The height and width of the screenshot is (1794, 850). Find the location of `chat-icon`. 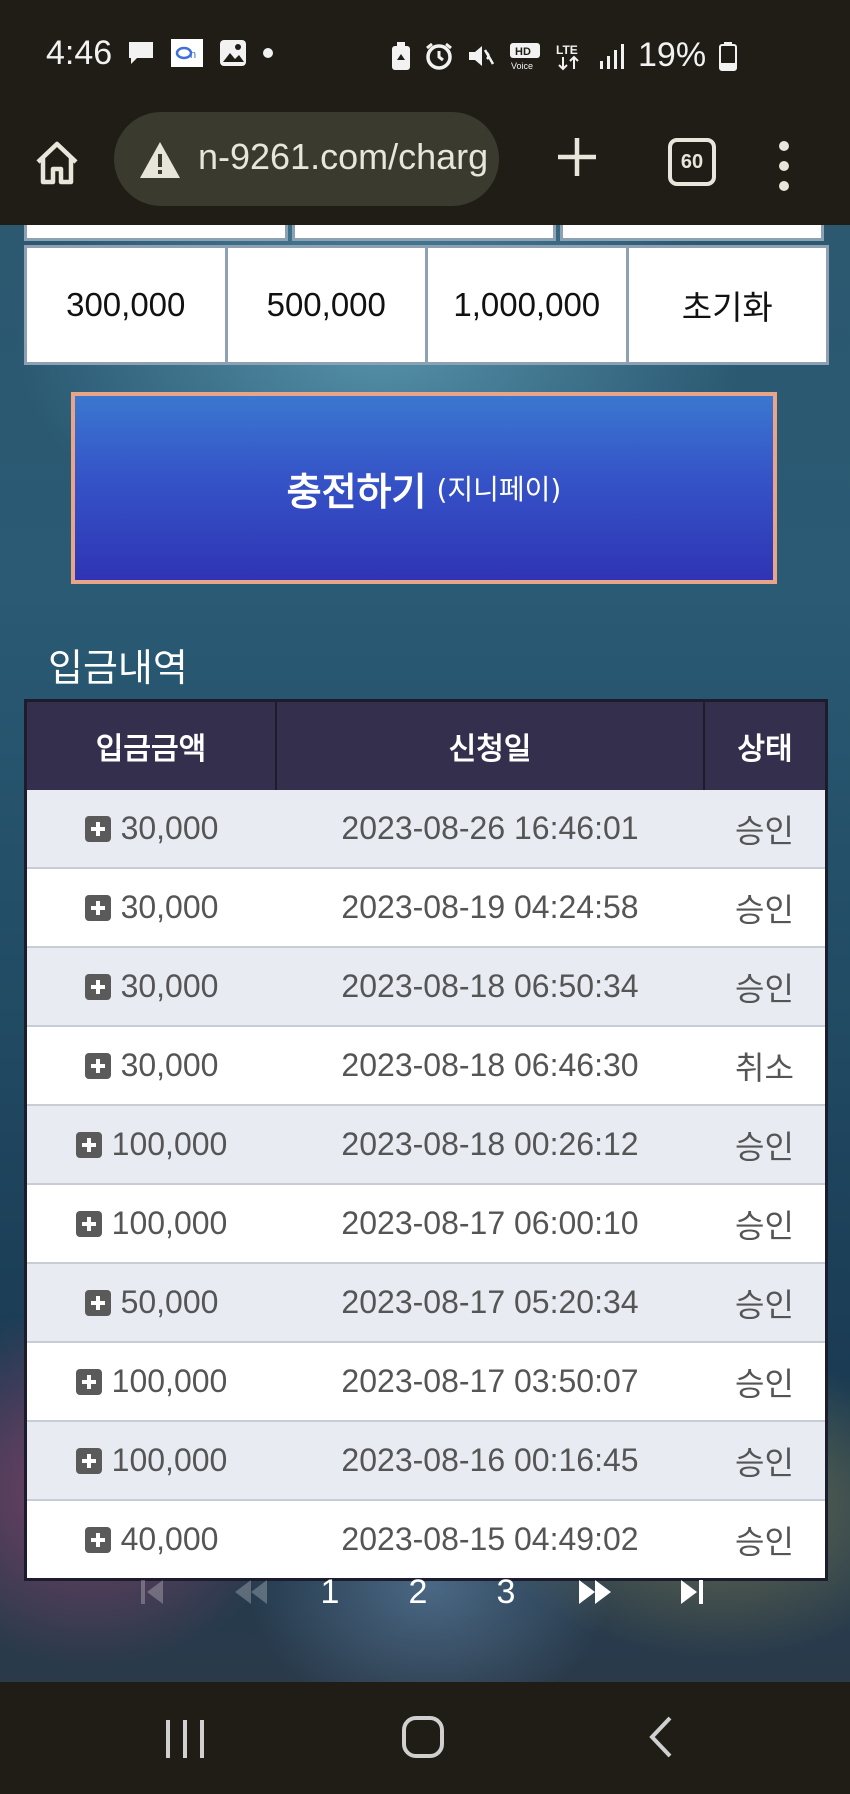

chat-icon is located at coordinates (141, 53).